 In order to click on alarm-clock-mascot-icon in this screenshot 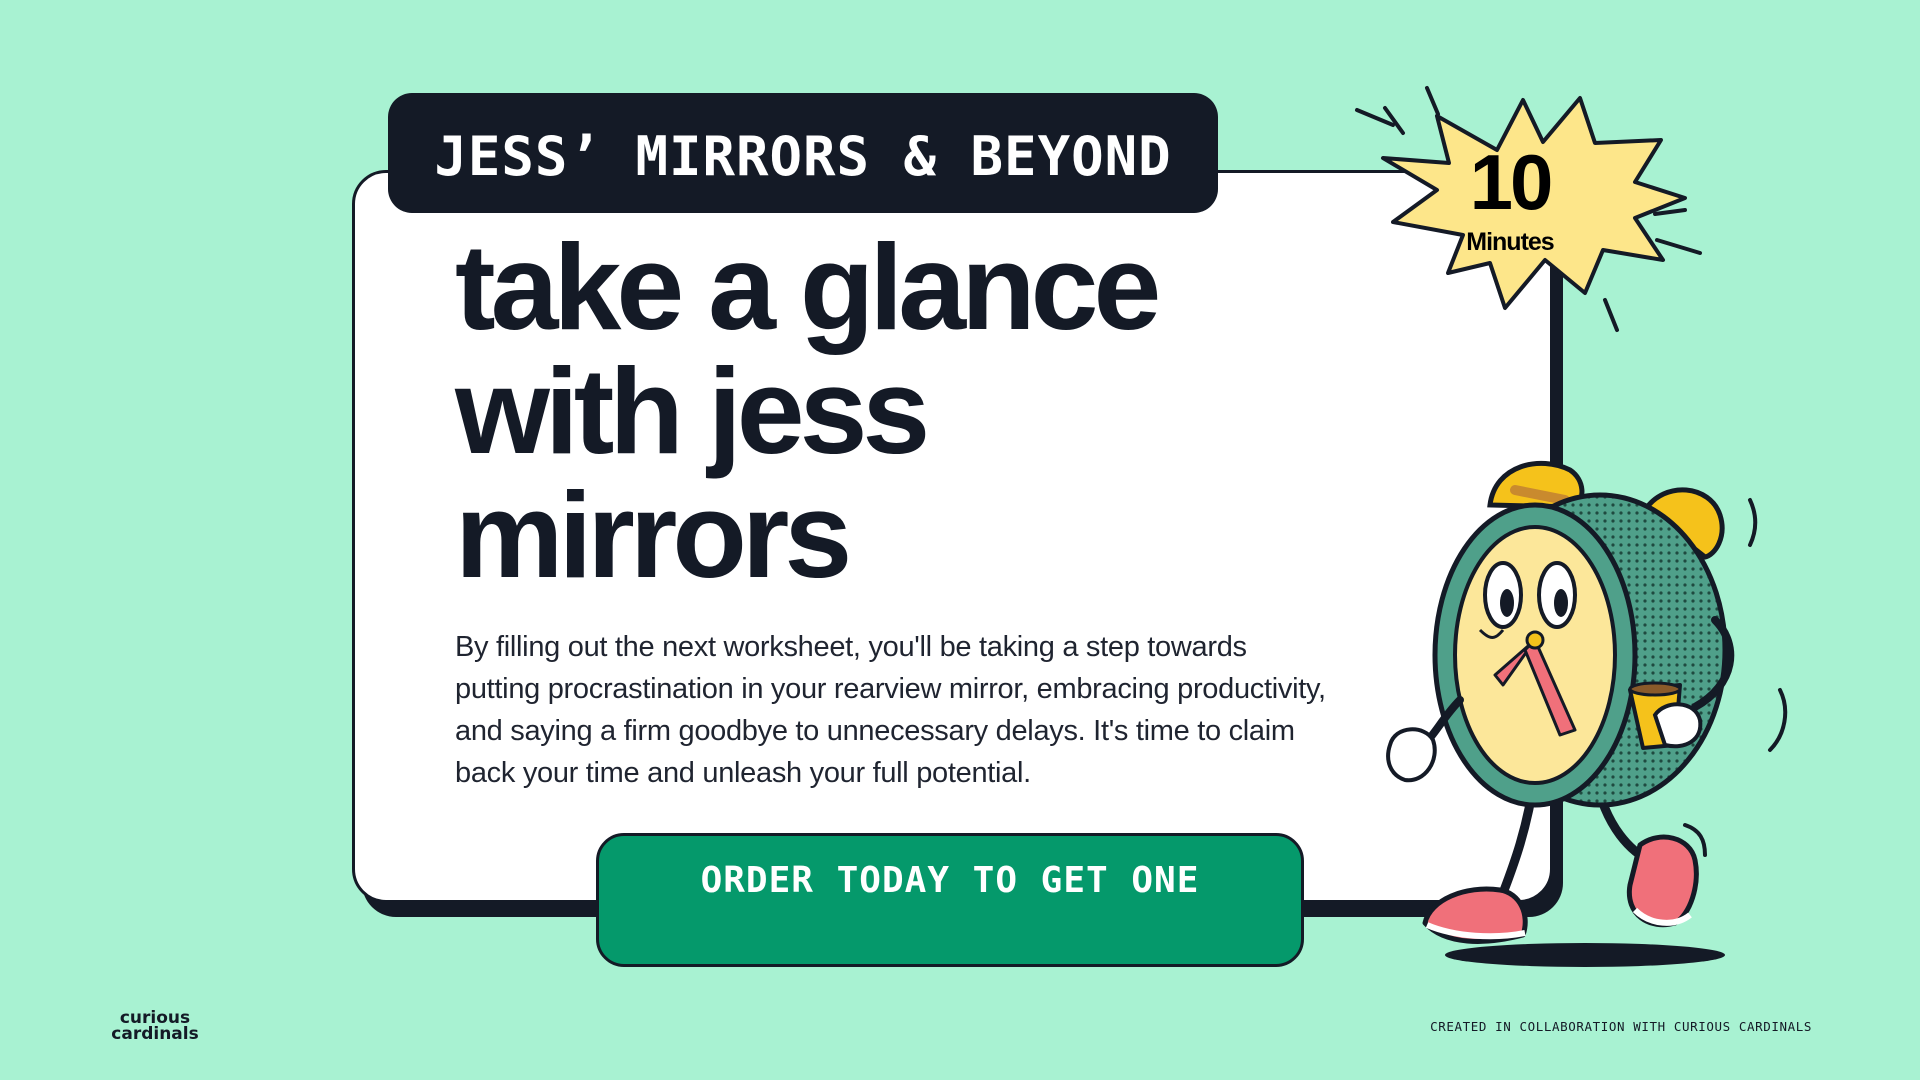, I will do `click(1587, 713)`.